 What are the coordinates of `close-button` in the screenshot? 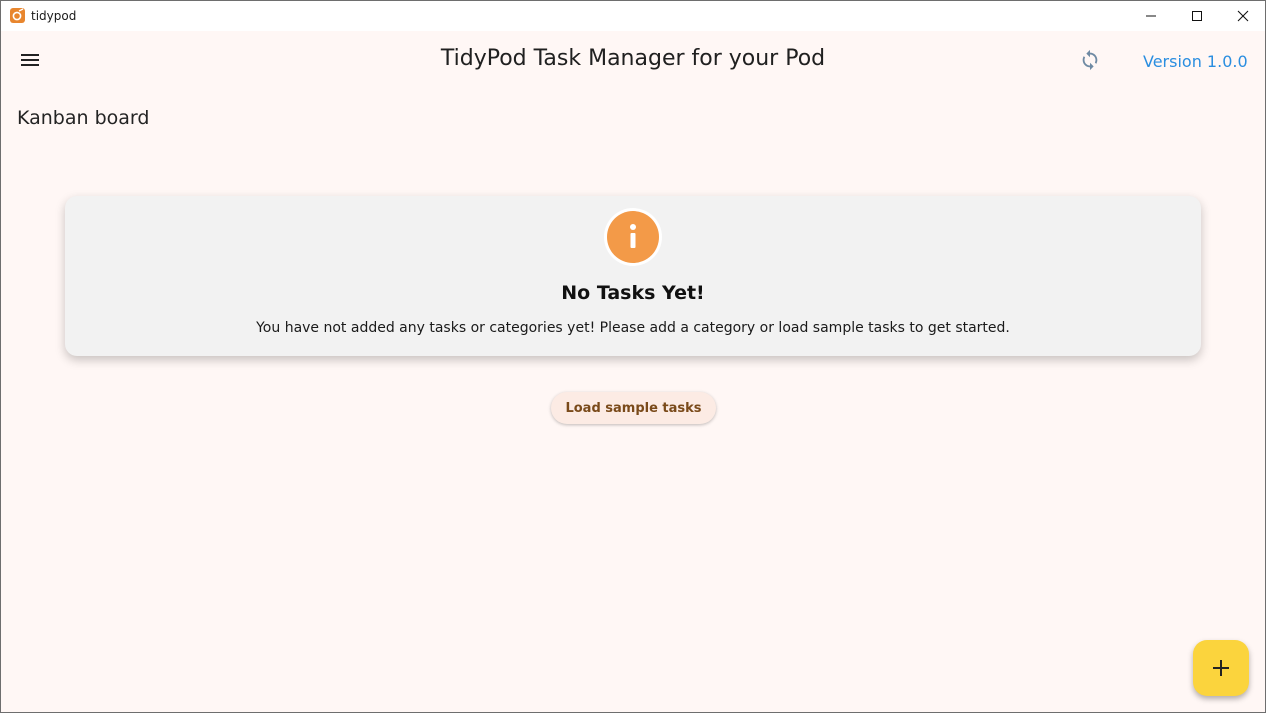 It's located at (1242, 16).